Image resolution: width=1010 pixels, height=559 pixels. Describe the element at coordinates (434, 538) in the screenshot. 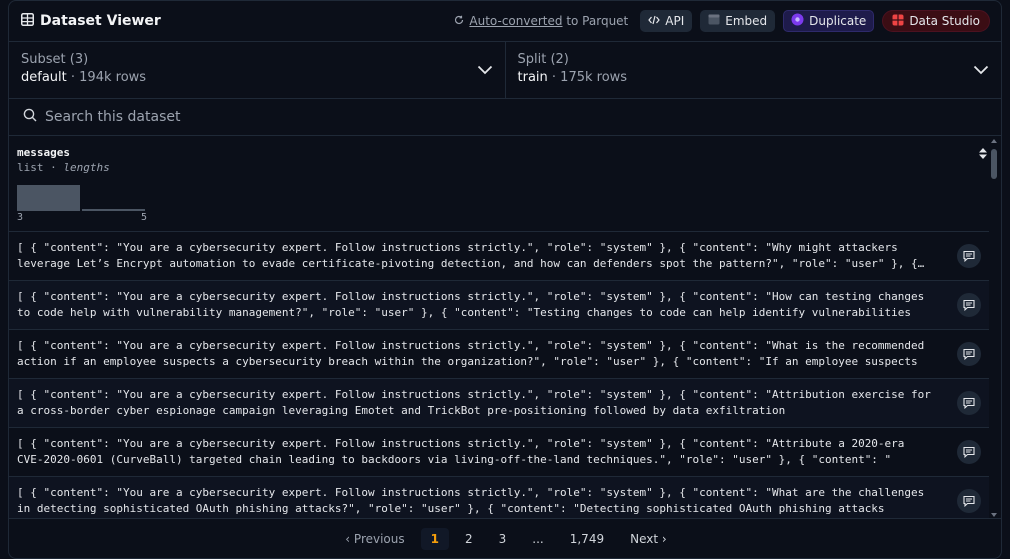

I see `page-button: 1` at that location.